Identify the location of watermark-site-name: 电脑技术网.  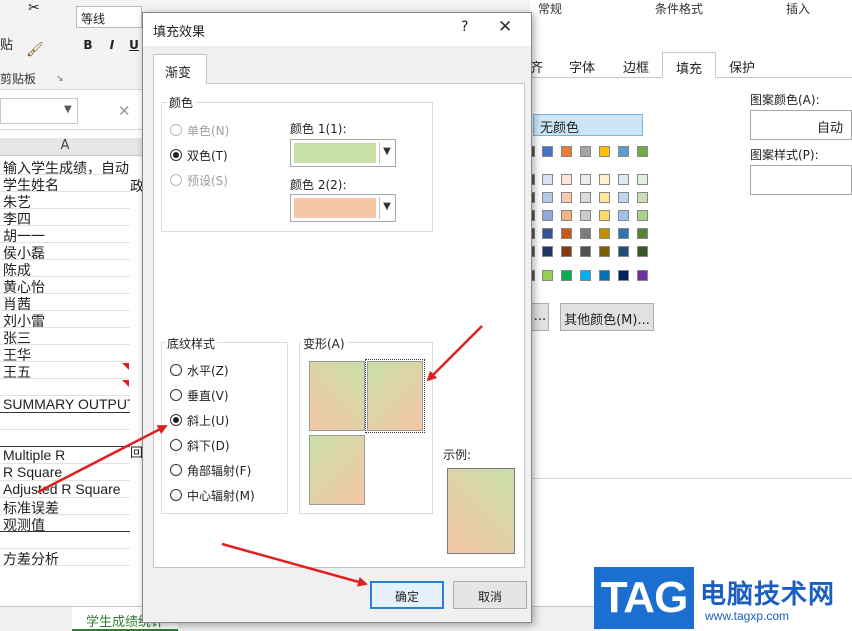
(768, 595).